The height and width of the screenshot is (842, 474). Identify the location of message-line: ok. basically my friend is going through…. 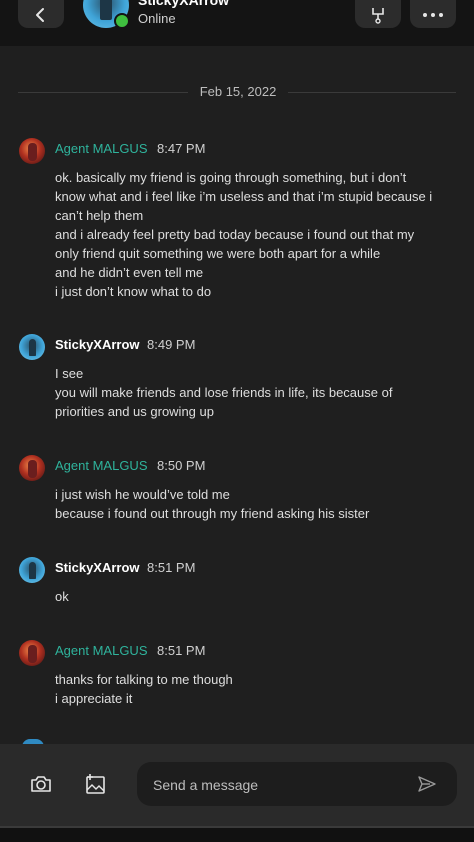
(231, 177).